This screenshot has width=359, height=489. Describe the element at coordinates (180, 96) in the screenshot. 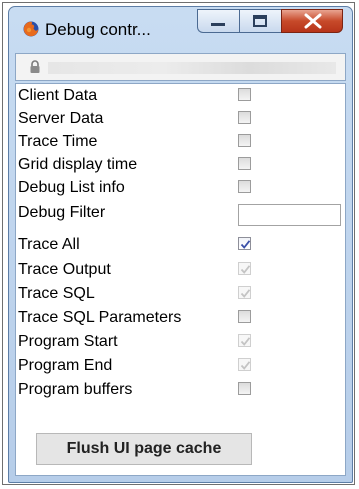

I see `option-row-client-data: Client Data` at that location.